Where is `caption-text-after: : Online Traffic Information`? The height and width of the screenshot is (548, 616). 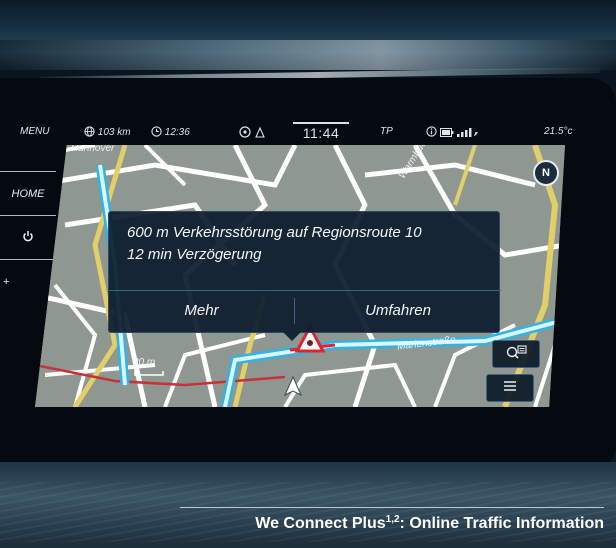
caption-text-after: : Online Traffic Information is located at coordinates (501, 523).